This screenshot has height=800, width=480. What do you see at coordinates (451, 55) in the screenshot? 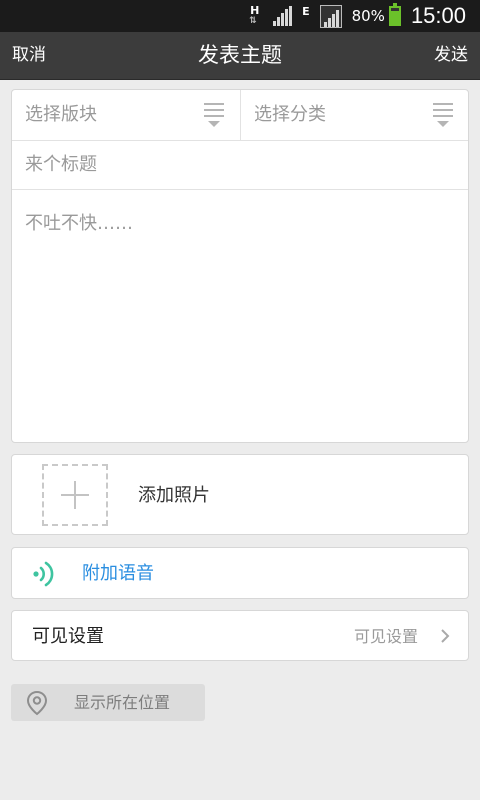
I see `send-button: 发送` at bounding box center [451, 55].